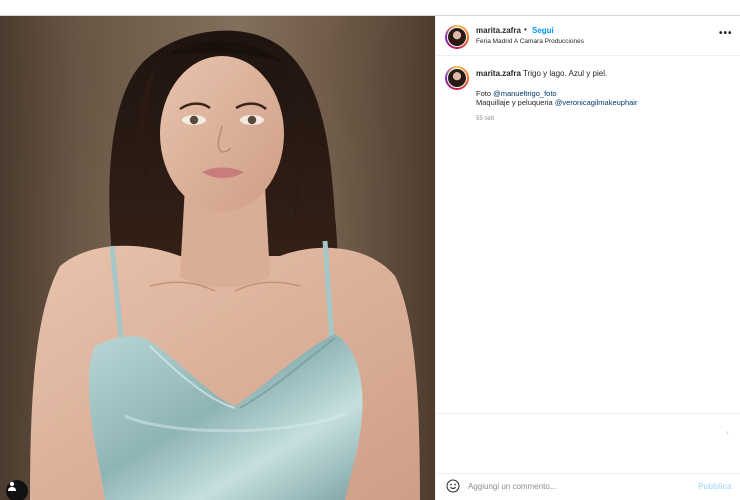 This screenshot has height=500, width=740. I want to click on caption-first-line: marita.zafra Trigo y lago. Azul y piel., so click(541, 73).